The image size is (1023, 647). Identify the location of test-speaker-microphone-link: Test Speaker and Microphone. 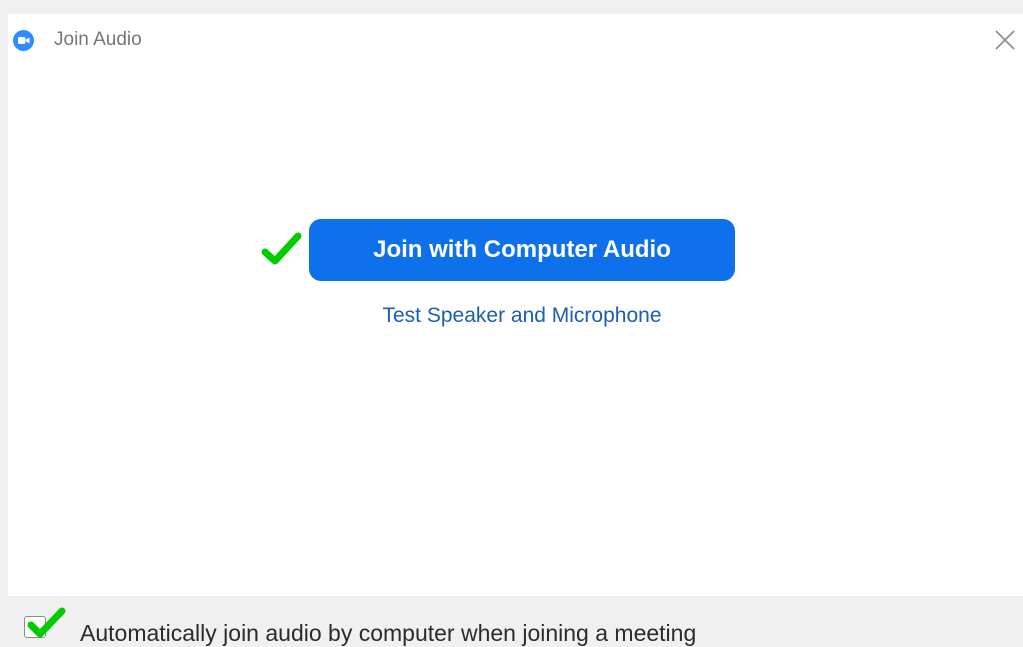
(522, 316).